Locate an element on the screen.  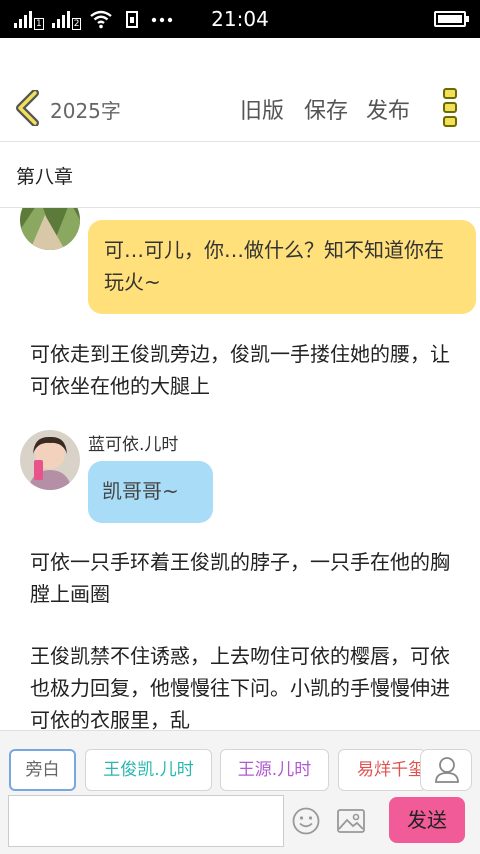
more-vertical-icon is located at coordinates (450, 110).